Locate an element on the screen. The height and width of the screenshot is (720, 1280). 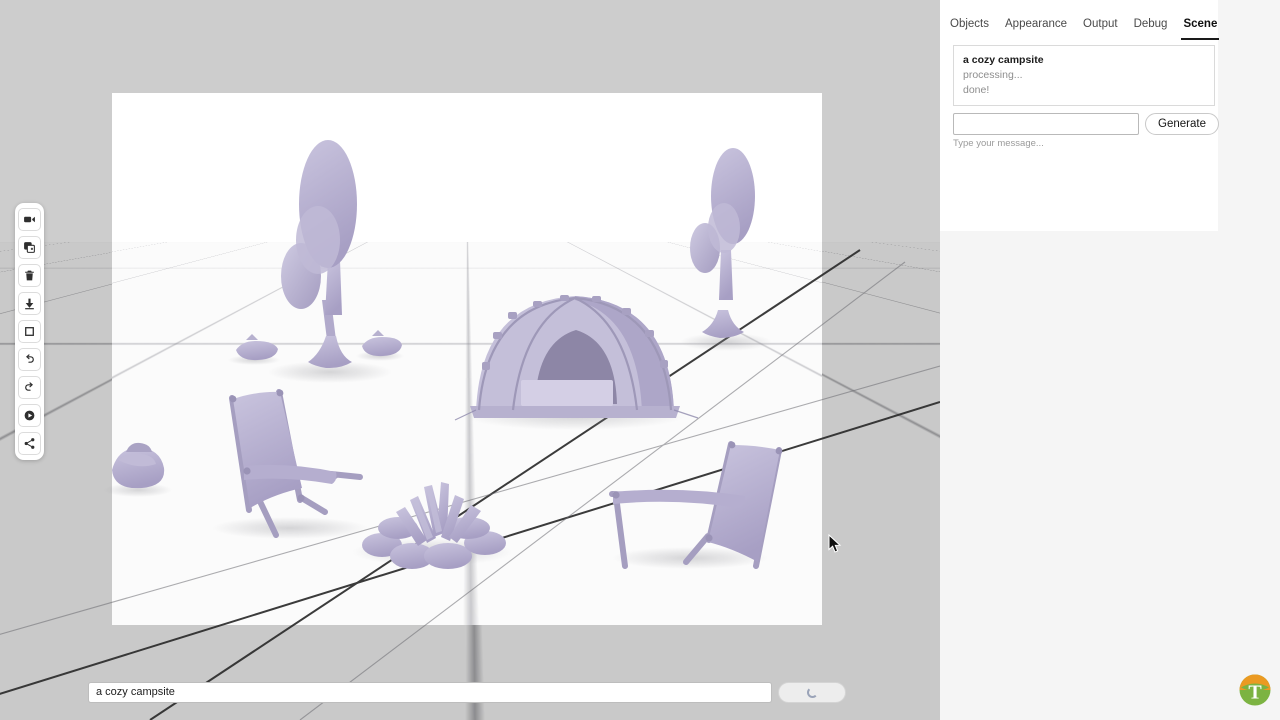
logo-letter: T is located at coordinates (1255, 693).